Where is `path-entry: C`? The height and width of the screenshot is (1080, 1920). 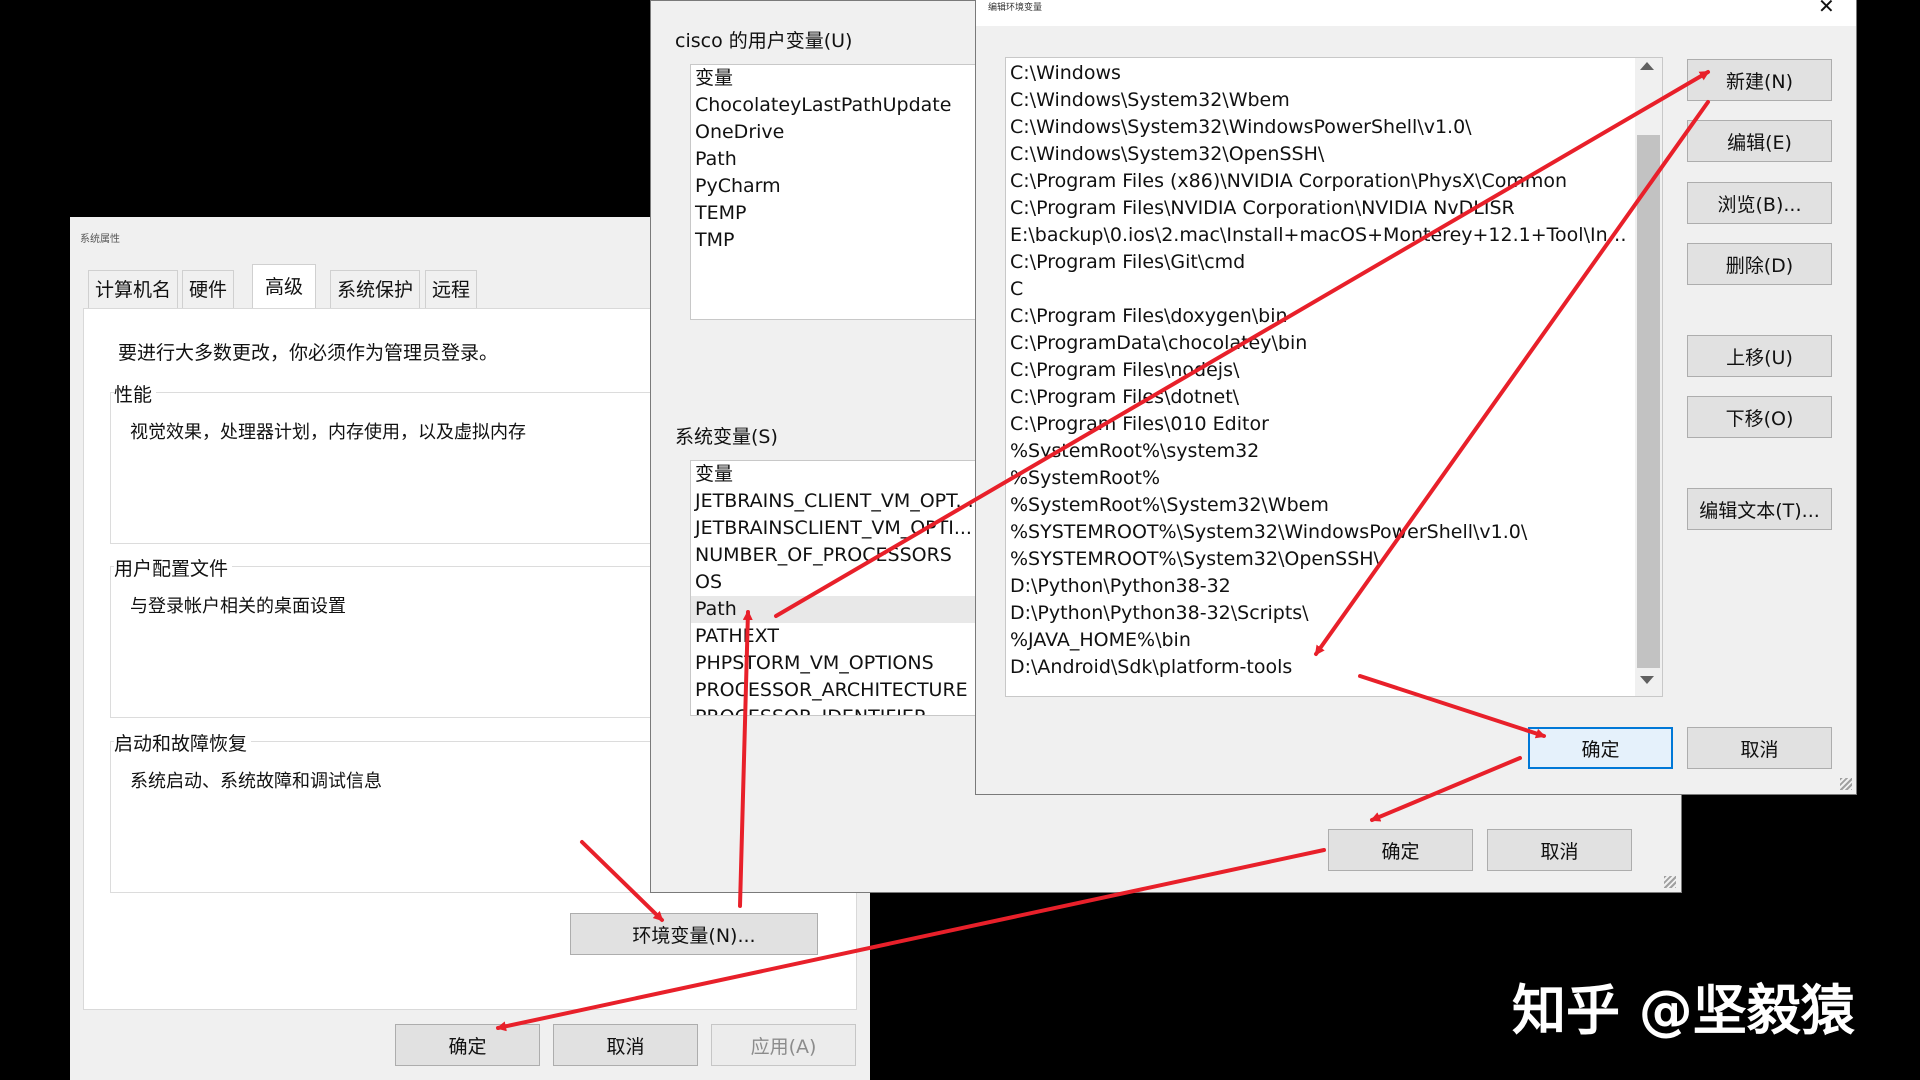
path-entry: C is located at coordinates (1318, 289).